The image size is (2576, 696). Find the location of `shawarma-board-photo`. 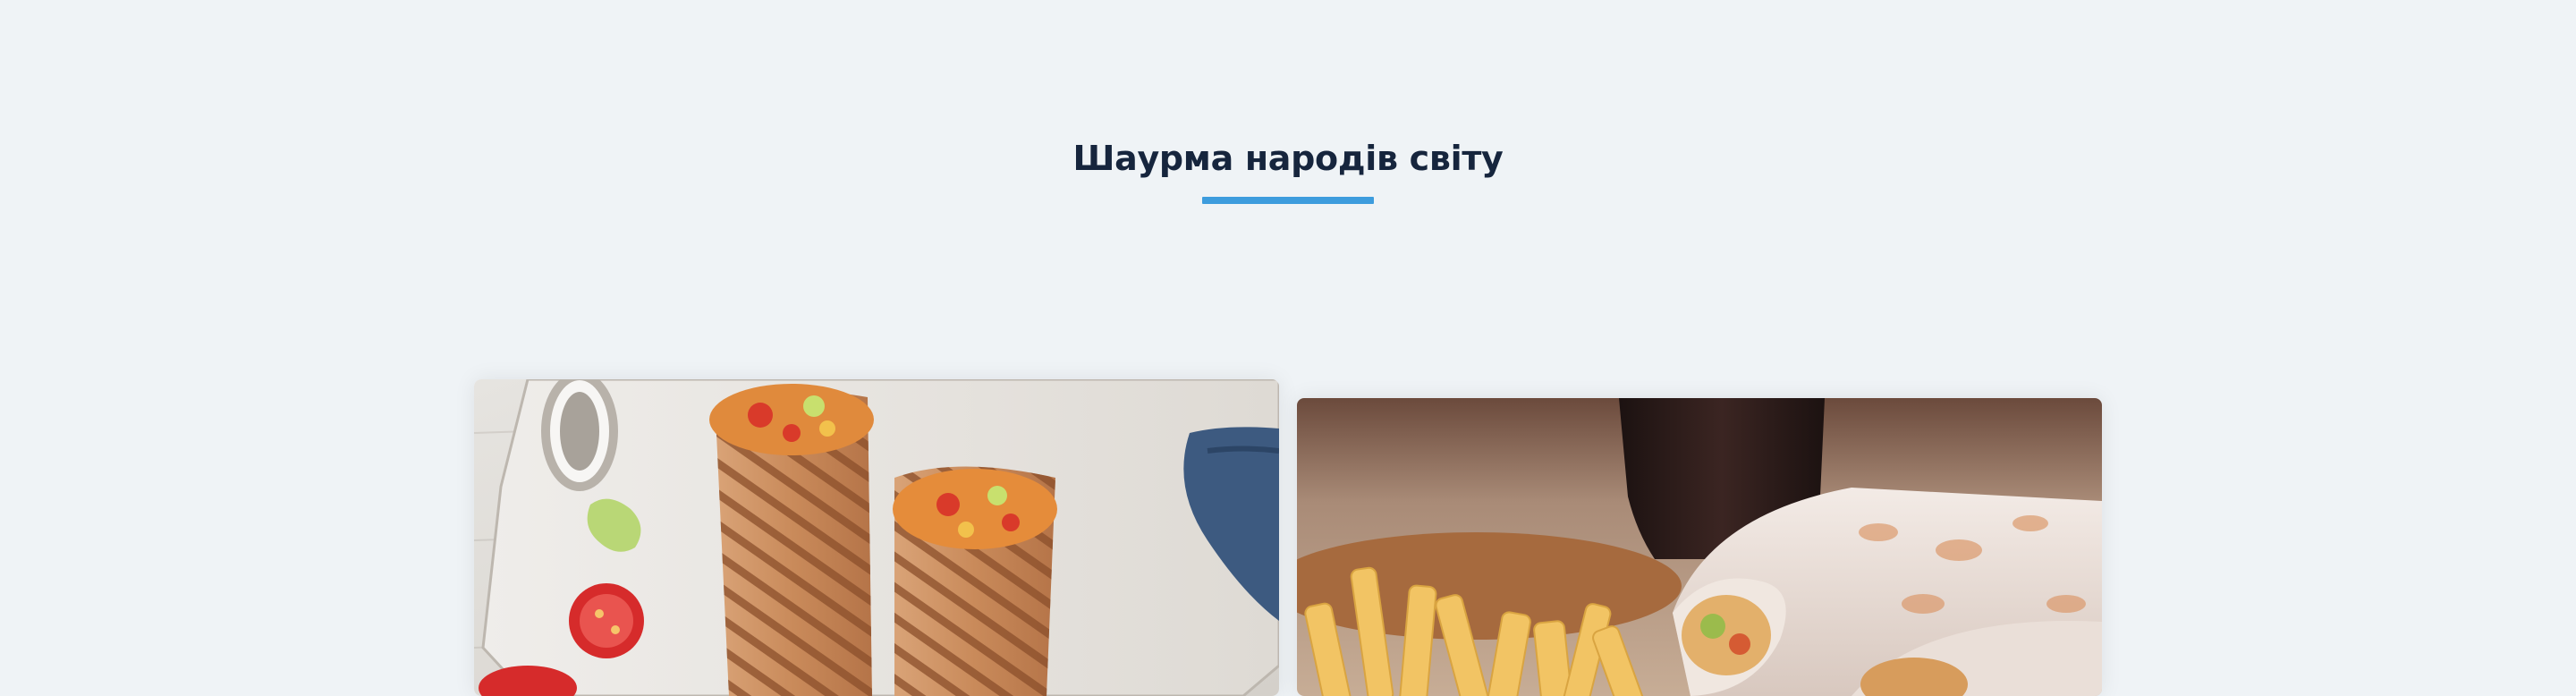

shawarma-board-photo is located at coordinates (876, 537).